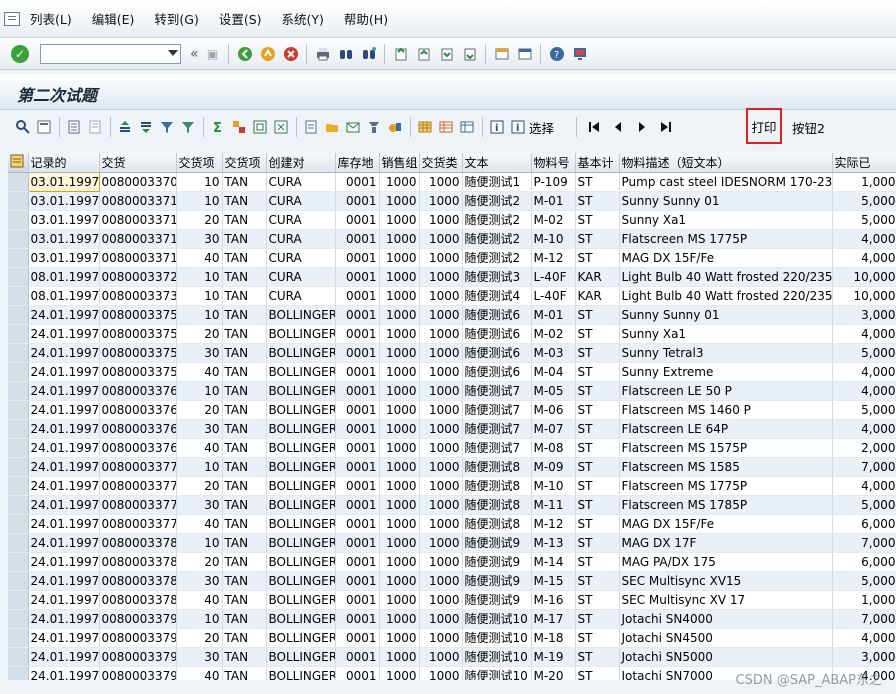  Describe the element at coordinates (497, 467) in the screenshot. I see `table-cell: 随便测试8` at that location.